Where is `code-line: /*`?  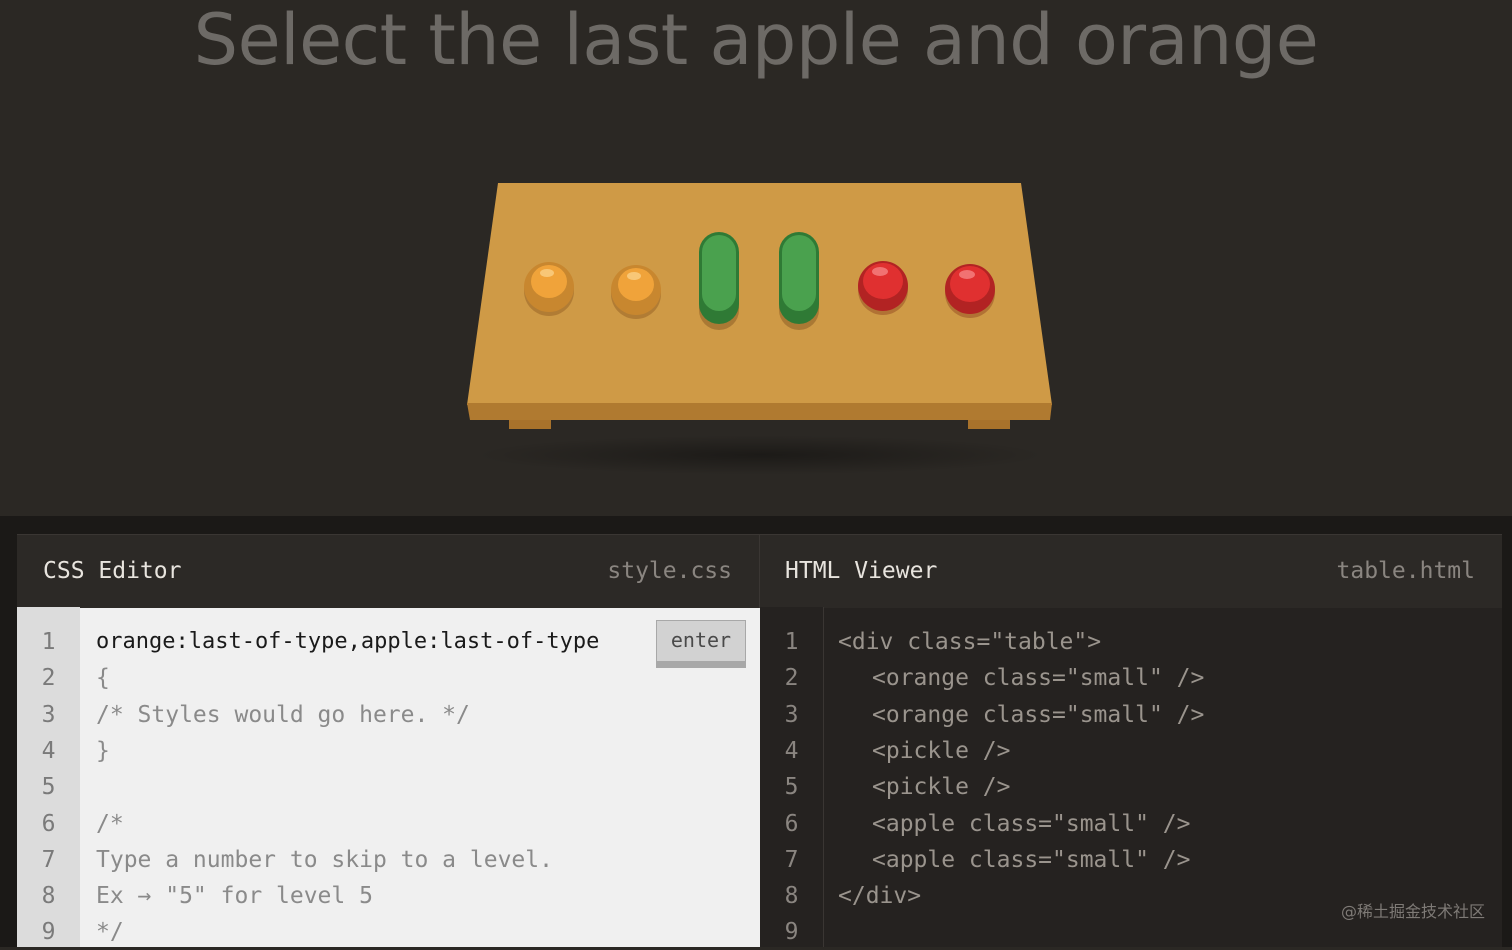 code-line: /* is located at coordinates (110, 824).